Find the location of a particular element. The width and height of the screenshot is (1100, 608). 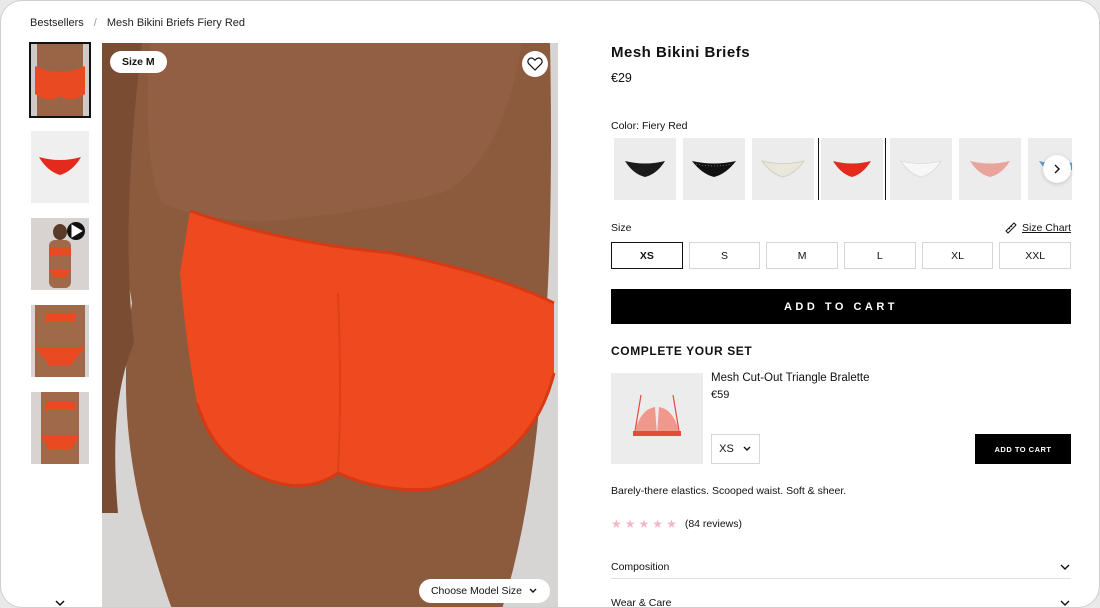

size-option-xxl: XXL is located at coordinates (1035, 255).